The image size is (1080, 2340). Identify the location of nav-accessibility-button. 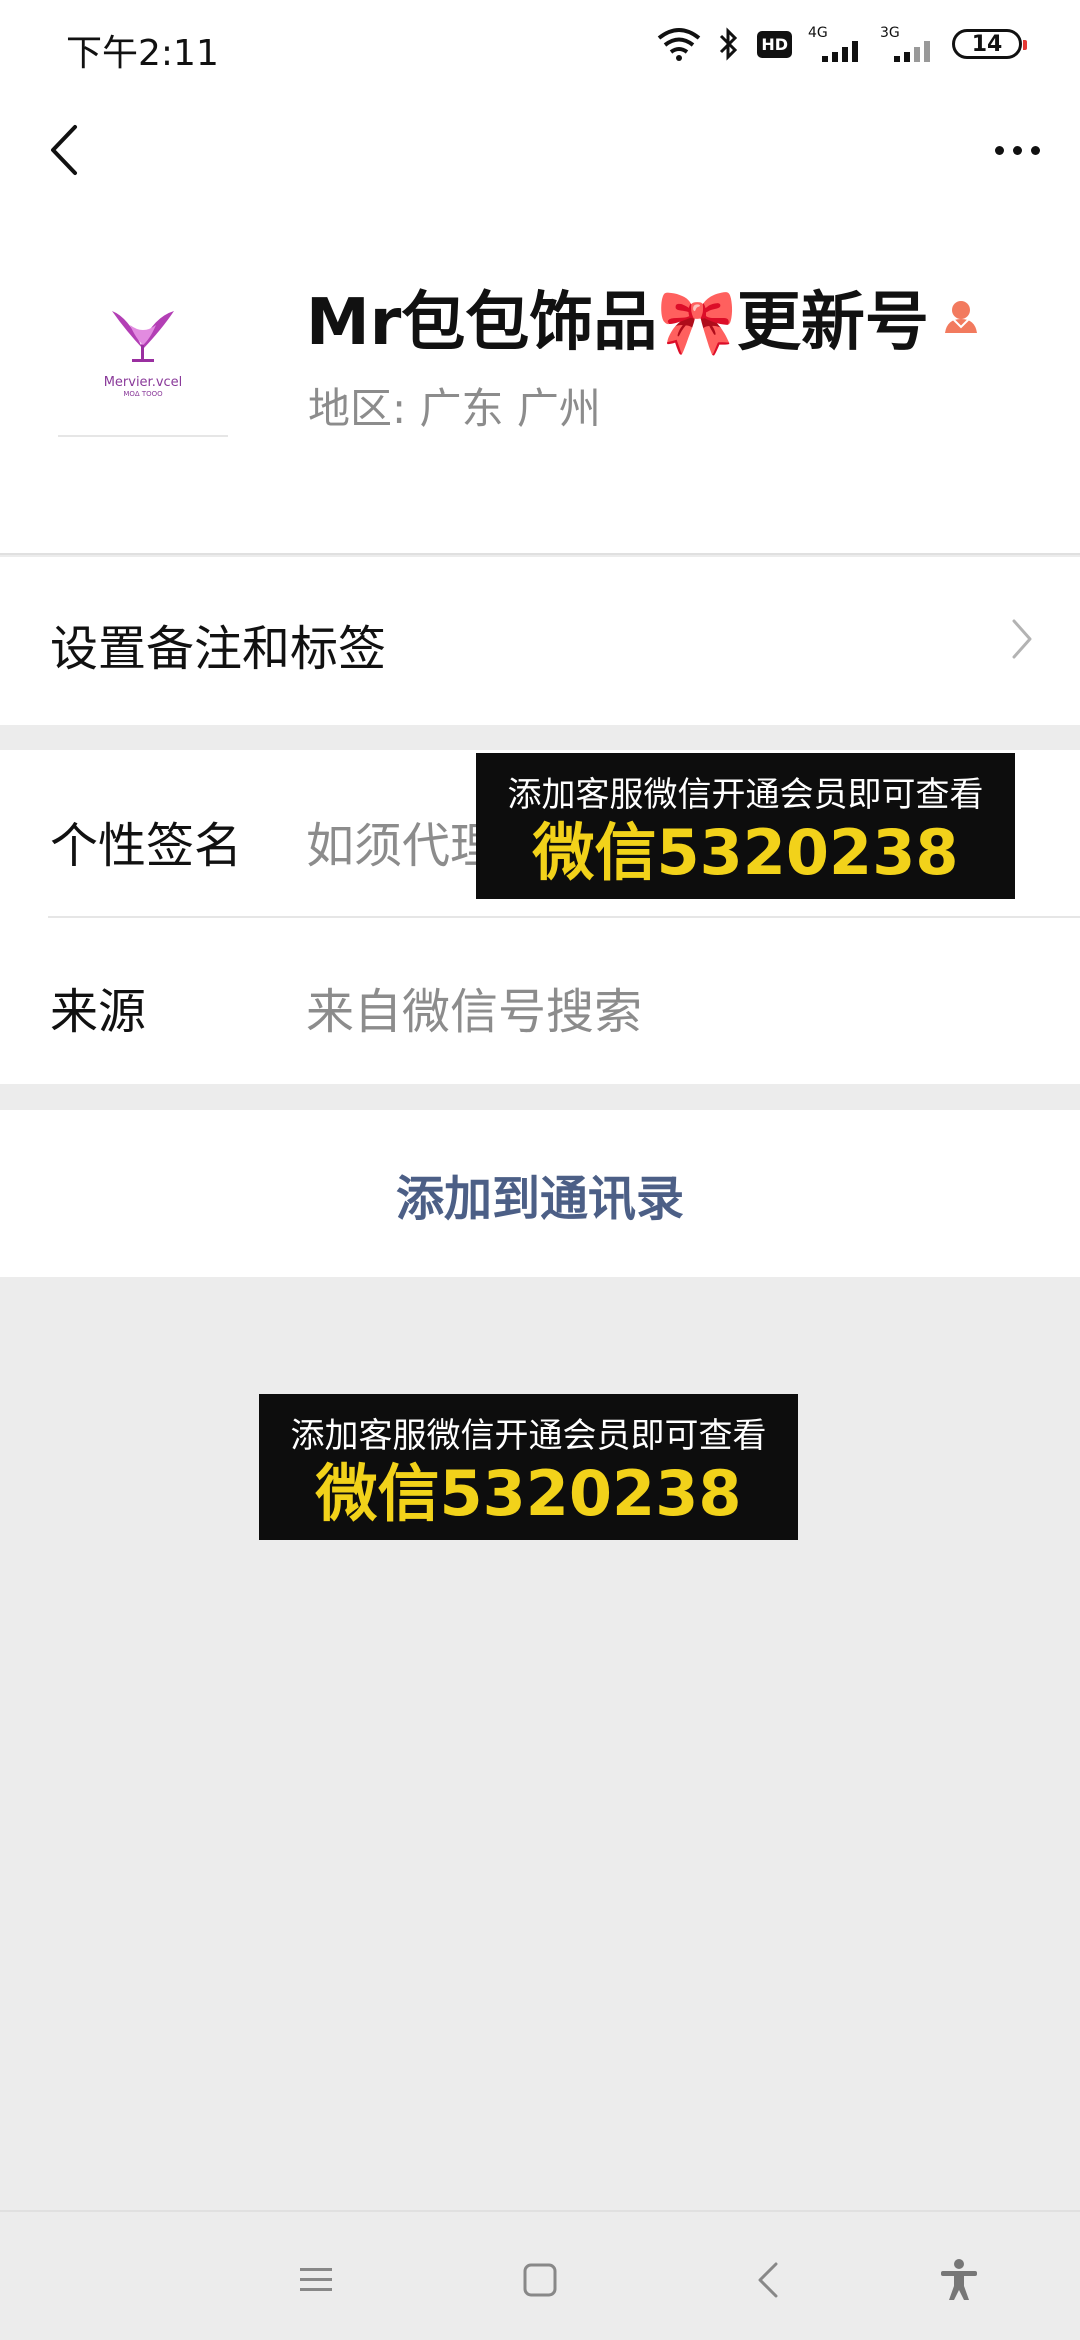
(959, 2280).